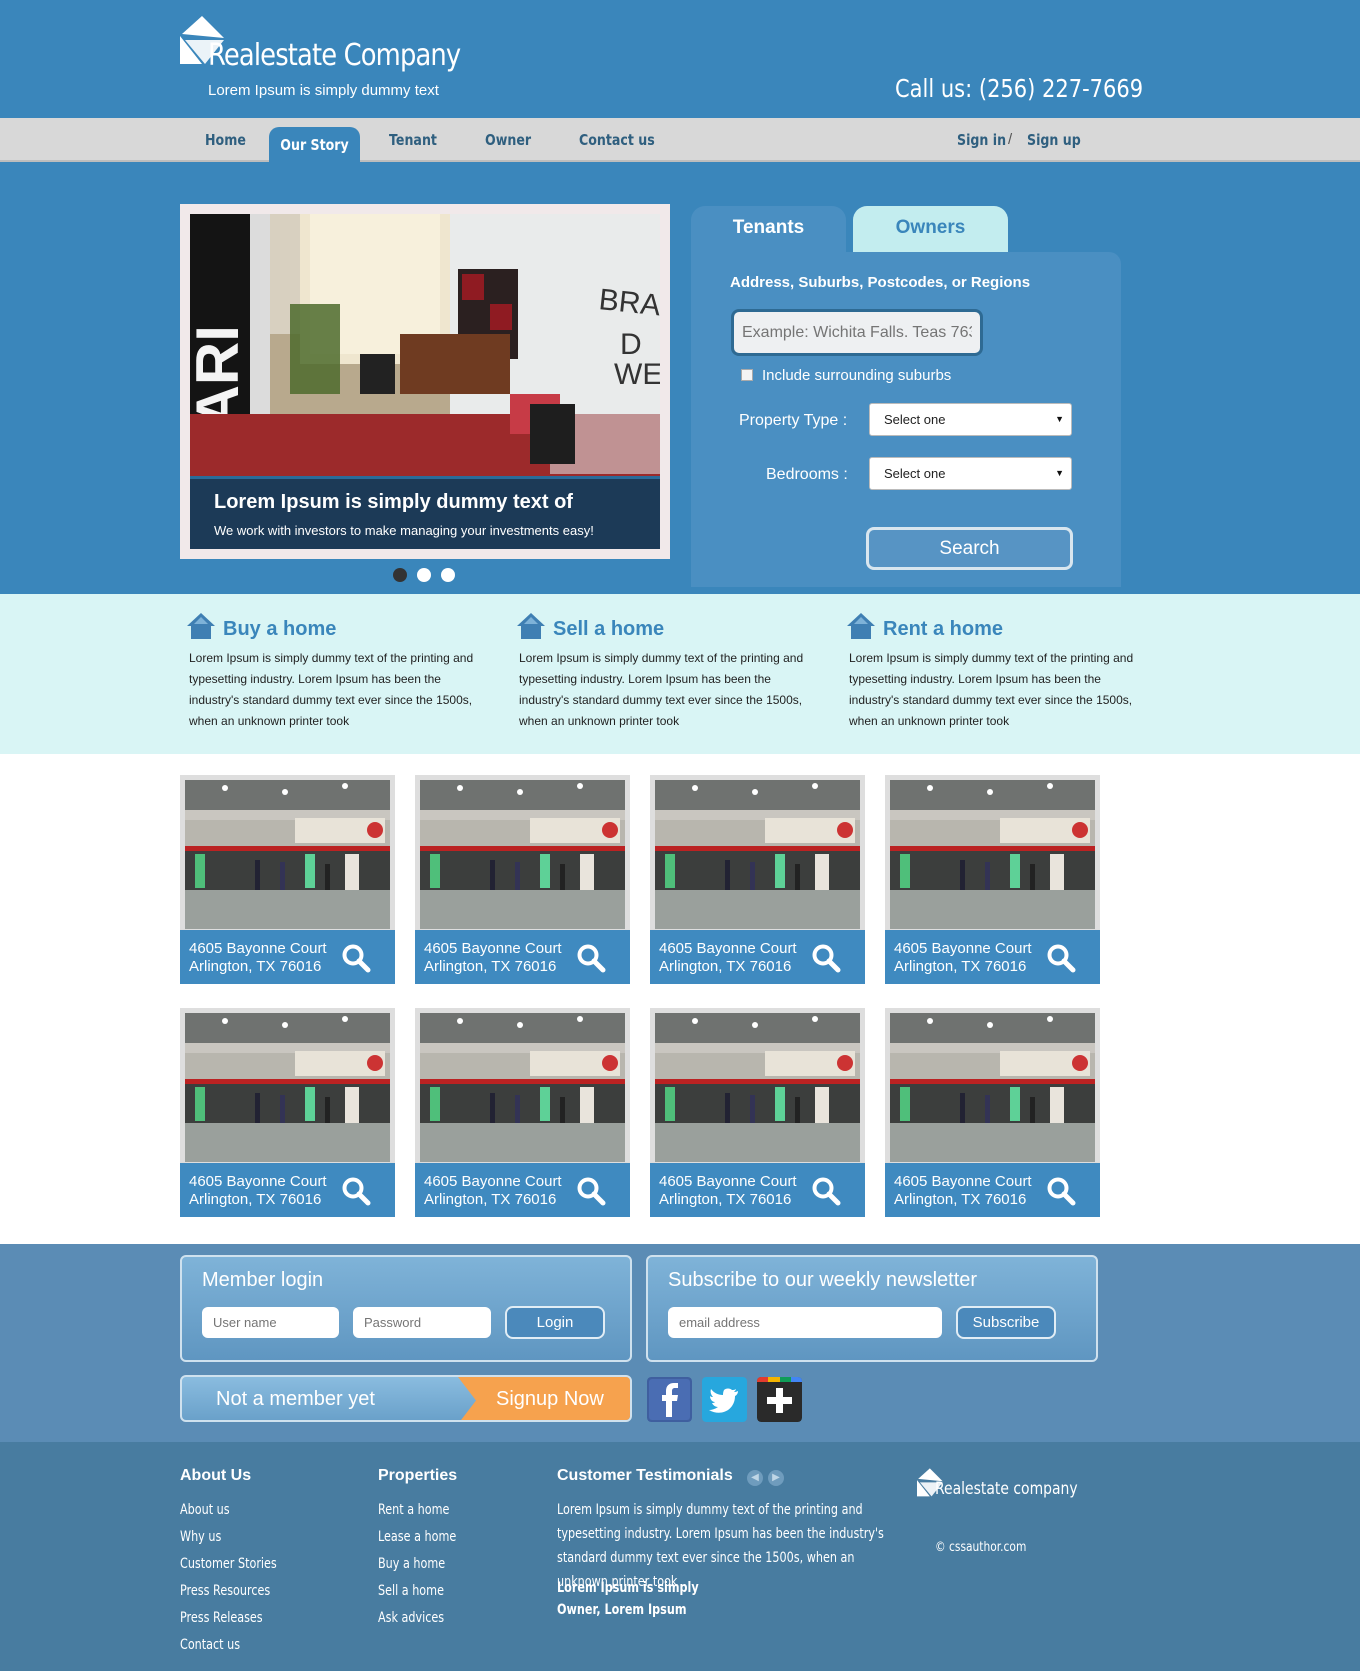 The height and width of the screenshot is (1671, 1360). Describe the element at coordinates (1059, 419) in the screenshot. I see `dropdown-arrow-icon: ▼` at that location.